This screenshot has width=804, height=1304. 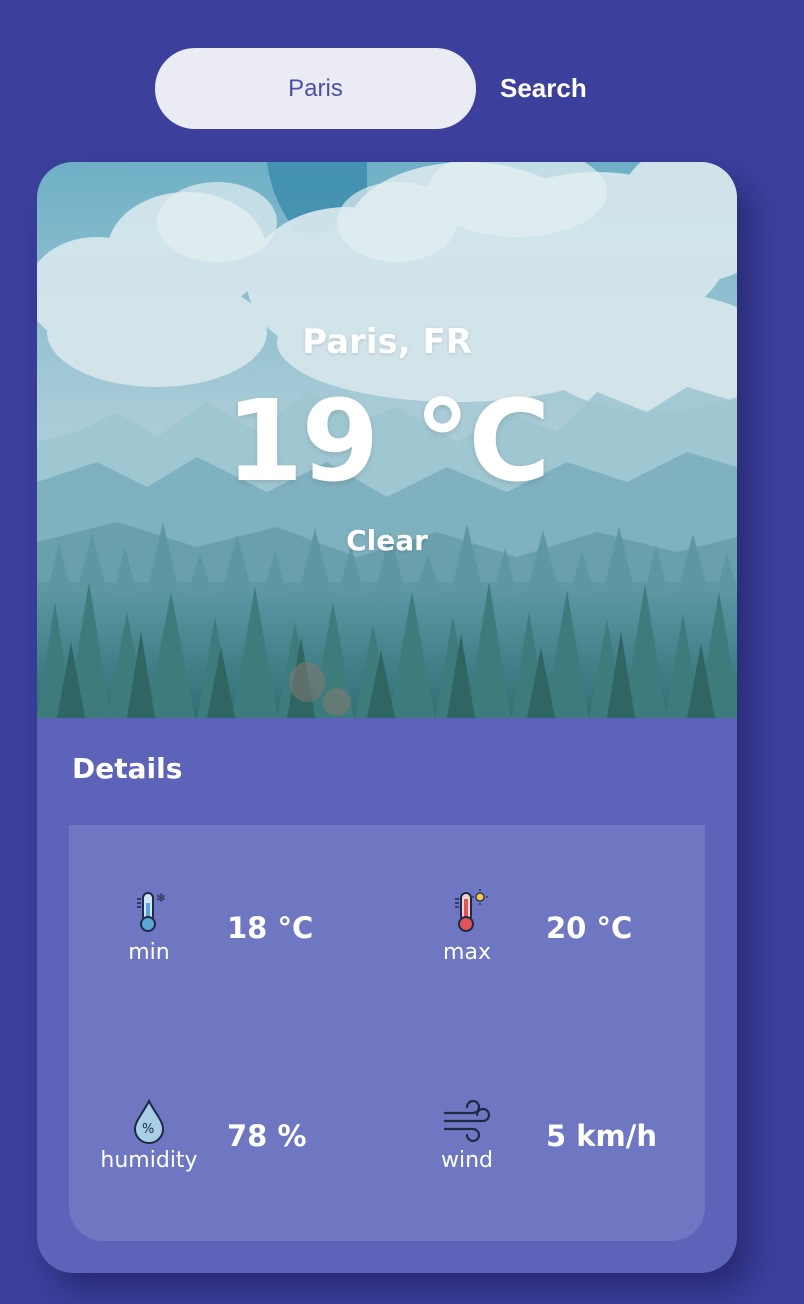 I want to click on min-label: min, so click(x=149, y=952).